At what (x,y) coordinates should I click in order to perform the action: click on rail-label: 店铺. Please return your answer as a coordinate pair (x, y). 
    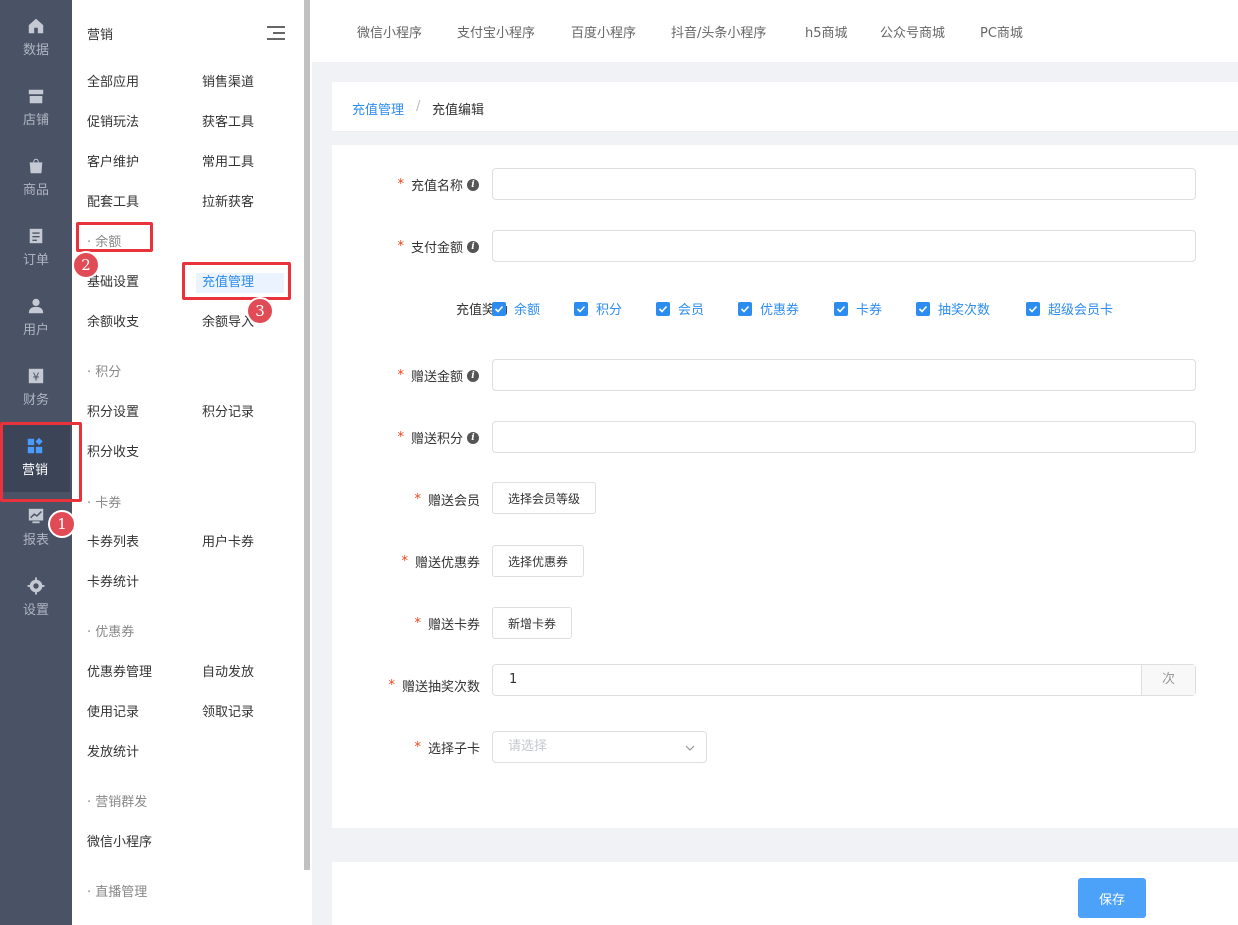
    Looking at the image, I should click on (35, 120).